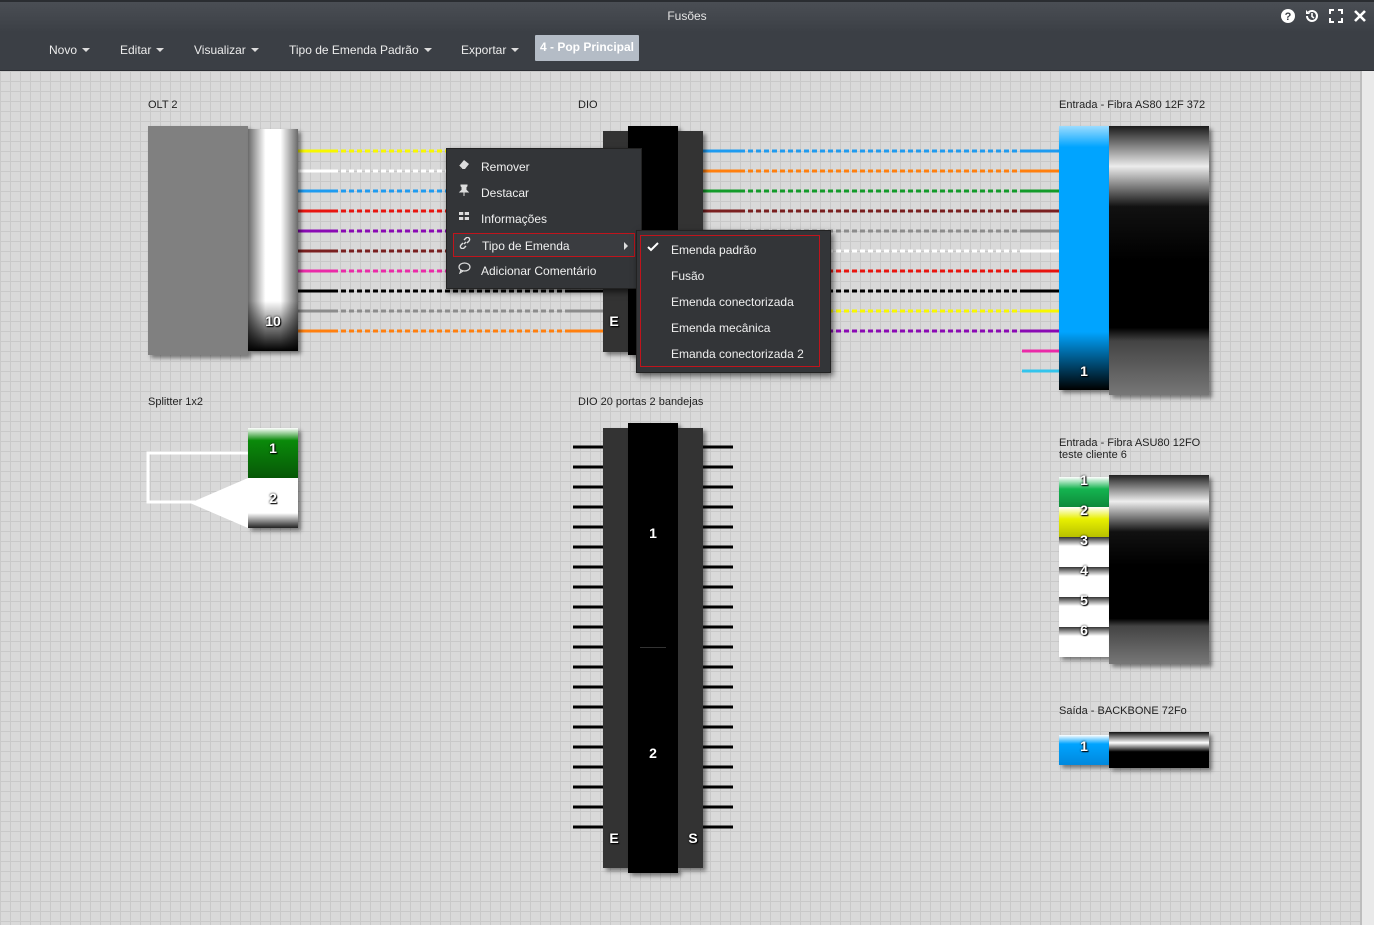 Image resolution: width=1374 pixels, height=925 pixels. What do you see at coordinates (587, 48) in the screenshot?
I see `pop-badge: 4 - Pop Principal` at bounding box center [587, 48].